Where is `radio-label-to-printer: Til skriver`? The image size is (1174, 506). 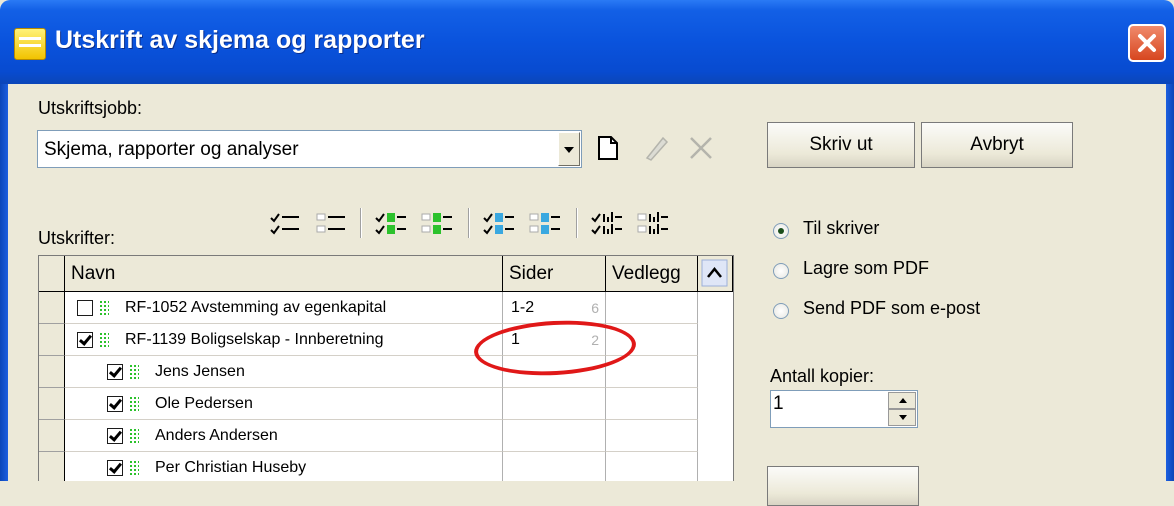
radio-label-to-printer: Til skriver is located at coordinates (841, 228).